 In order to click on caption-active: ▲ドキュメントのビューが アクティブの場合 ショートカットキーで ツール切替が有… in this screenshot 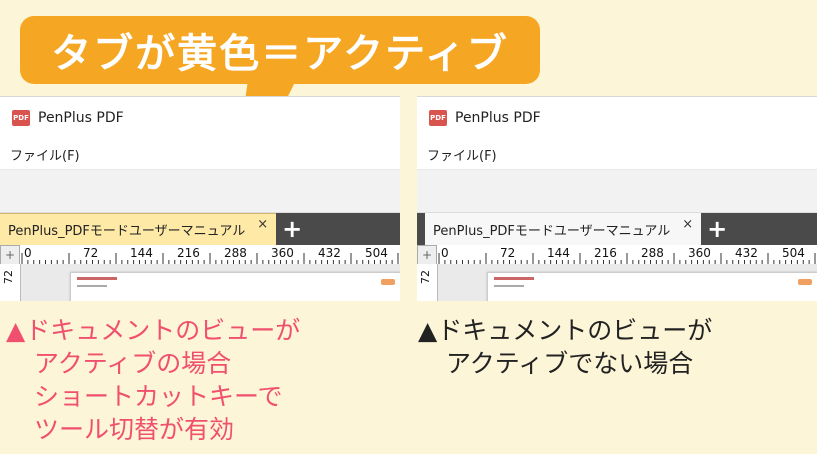, I will do `click(153, 380)`.